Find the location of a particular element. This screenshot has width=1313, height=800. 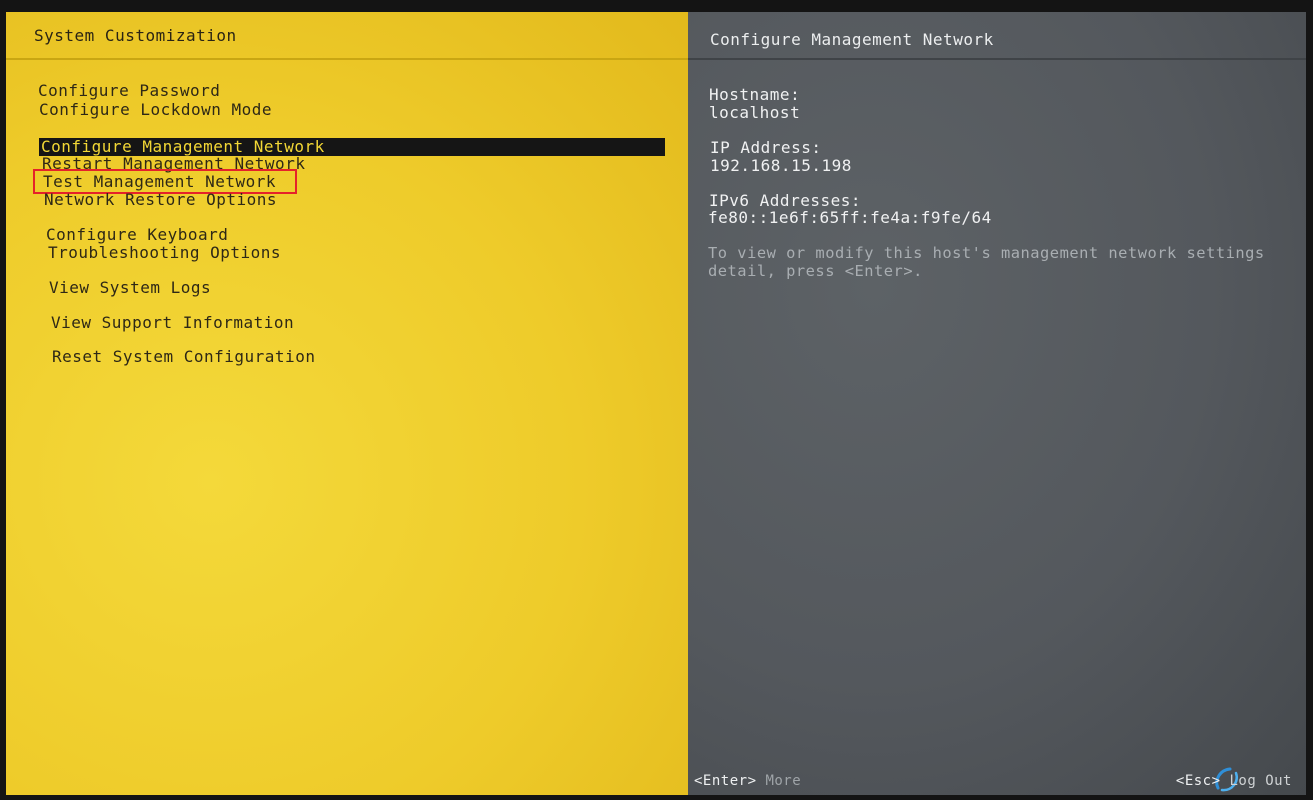

hostname-label: Hostname: is located at coordinates (755, 94).